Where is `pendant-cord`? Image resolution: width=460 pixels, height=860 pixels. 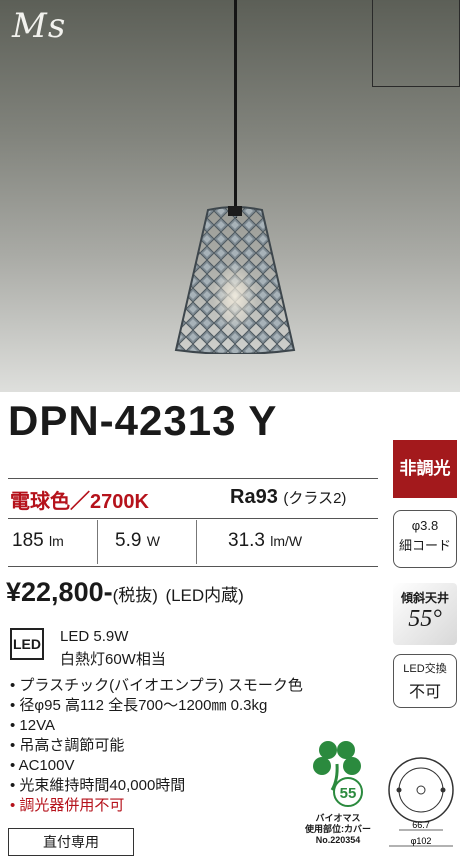 pendant-cord is located at coordinates (235, 109).